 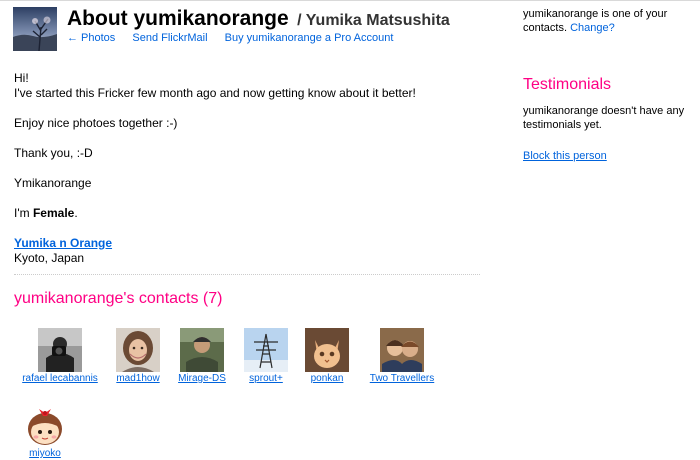 What do you see at coordinates (567, 84) in the screenshot?
I see `testimonials-heading: Testimonials` at bounding box center [567, 84].